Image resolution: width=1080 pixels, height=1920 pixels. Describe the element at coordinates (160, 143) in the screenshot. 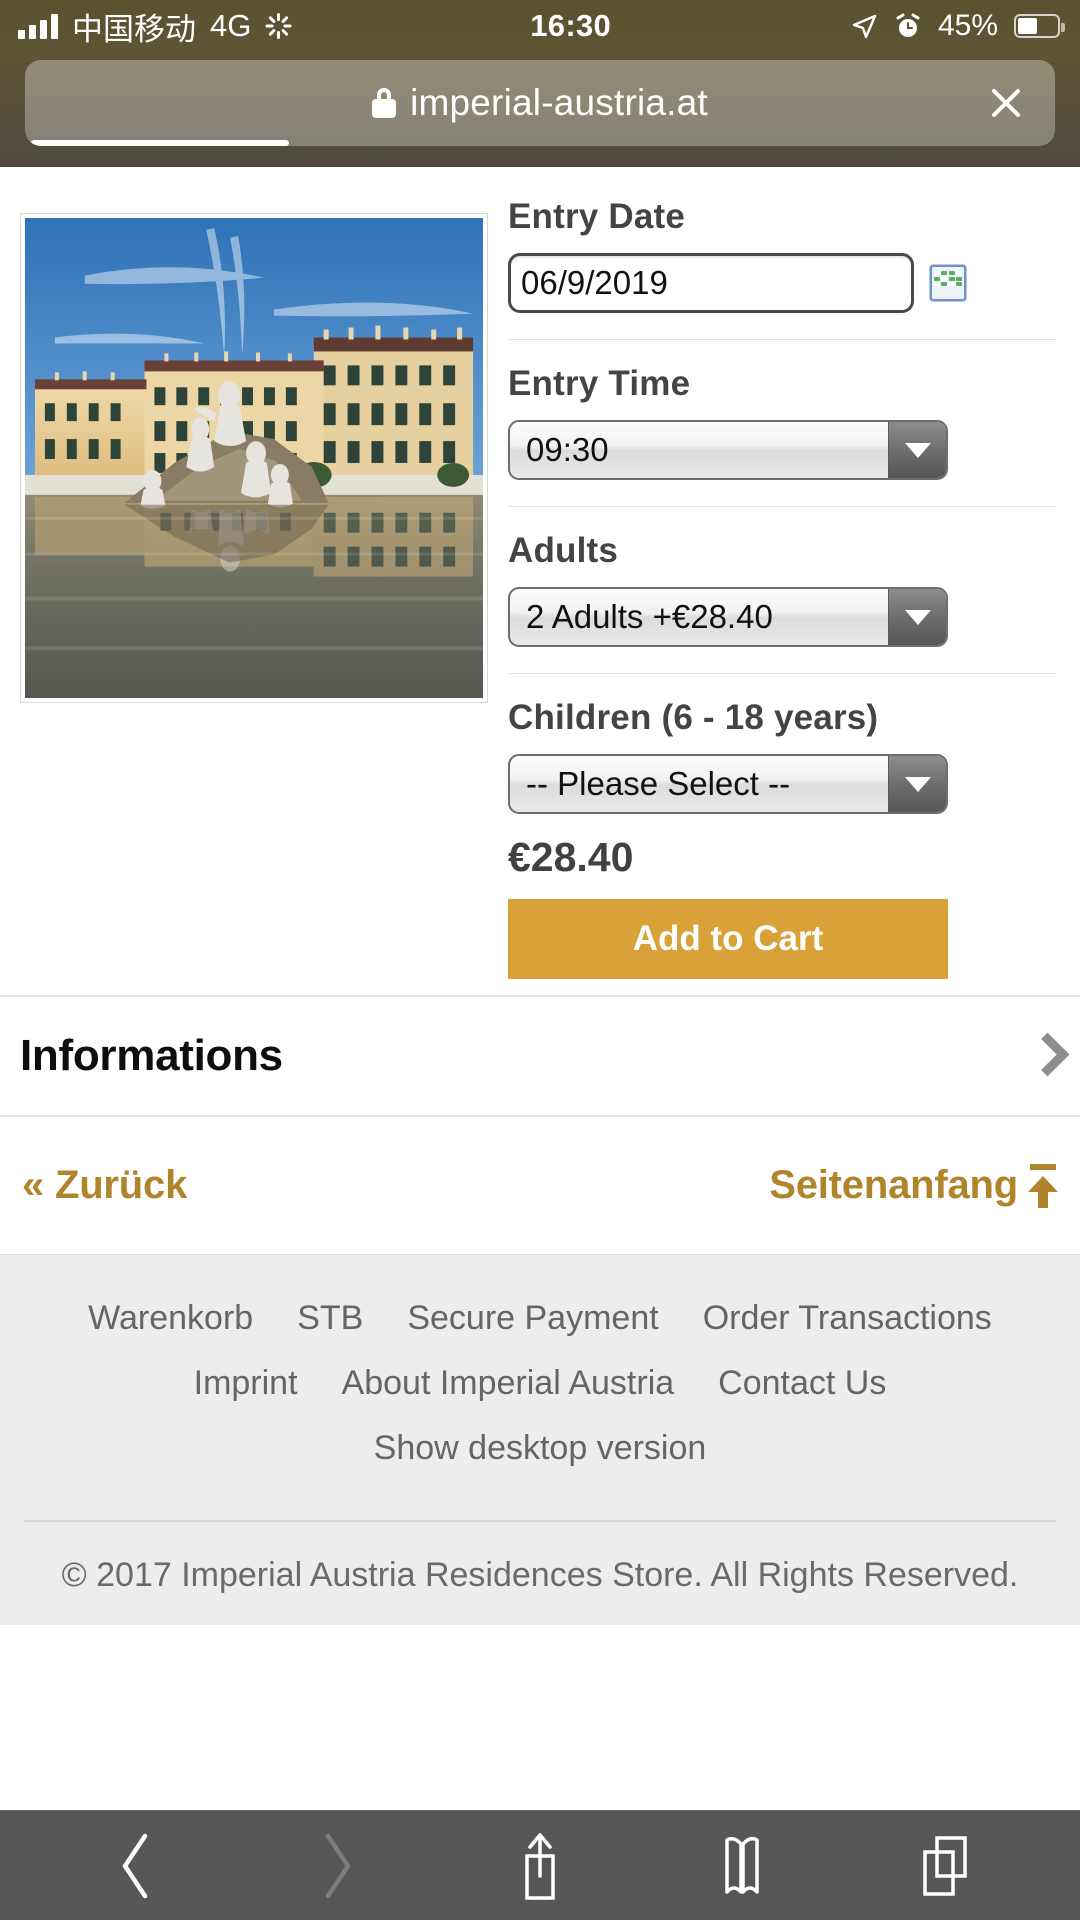

I see `page-load-progress-bar` at that location.